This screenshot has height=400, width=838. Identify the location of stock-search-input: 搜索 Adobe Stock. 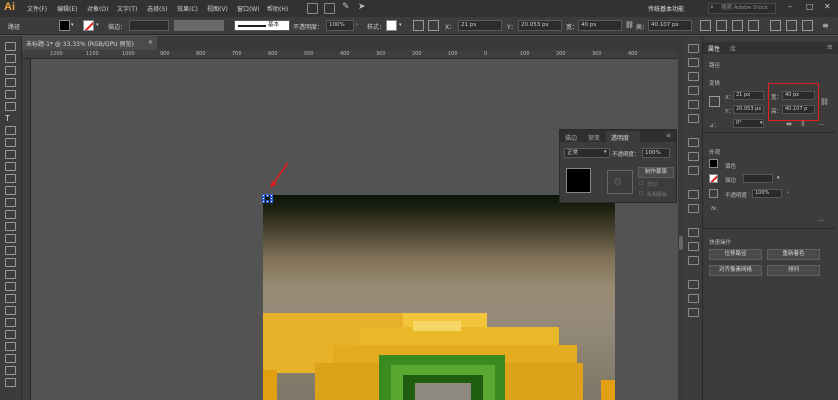
(742, 8).